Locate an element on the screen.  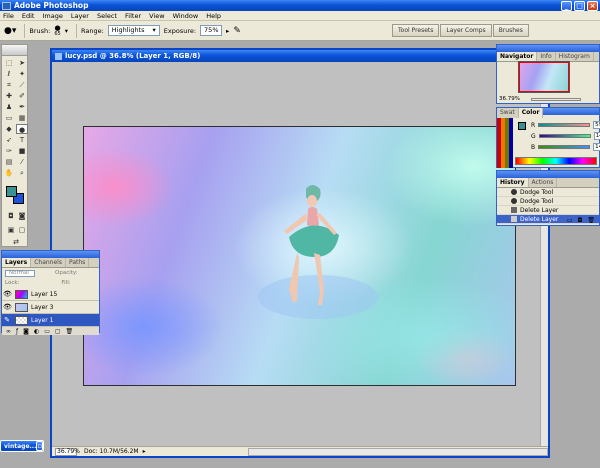
navigator-zoom: 36.79% is located at coordinates (509, 99).